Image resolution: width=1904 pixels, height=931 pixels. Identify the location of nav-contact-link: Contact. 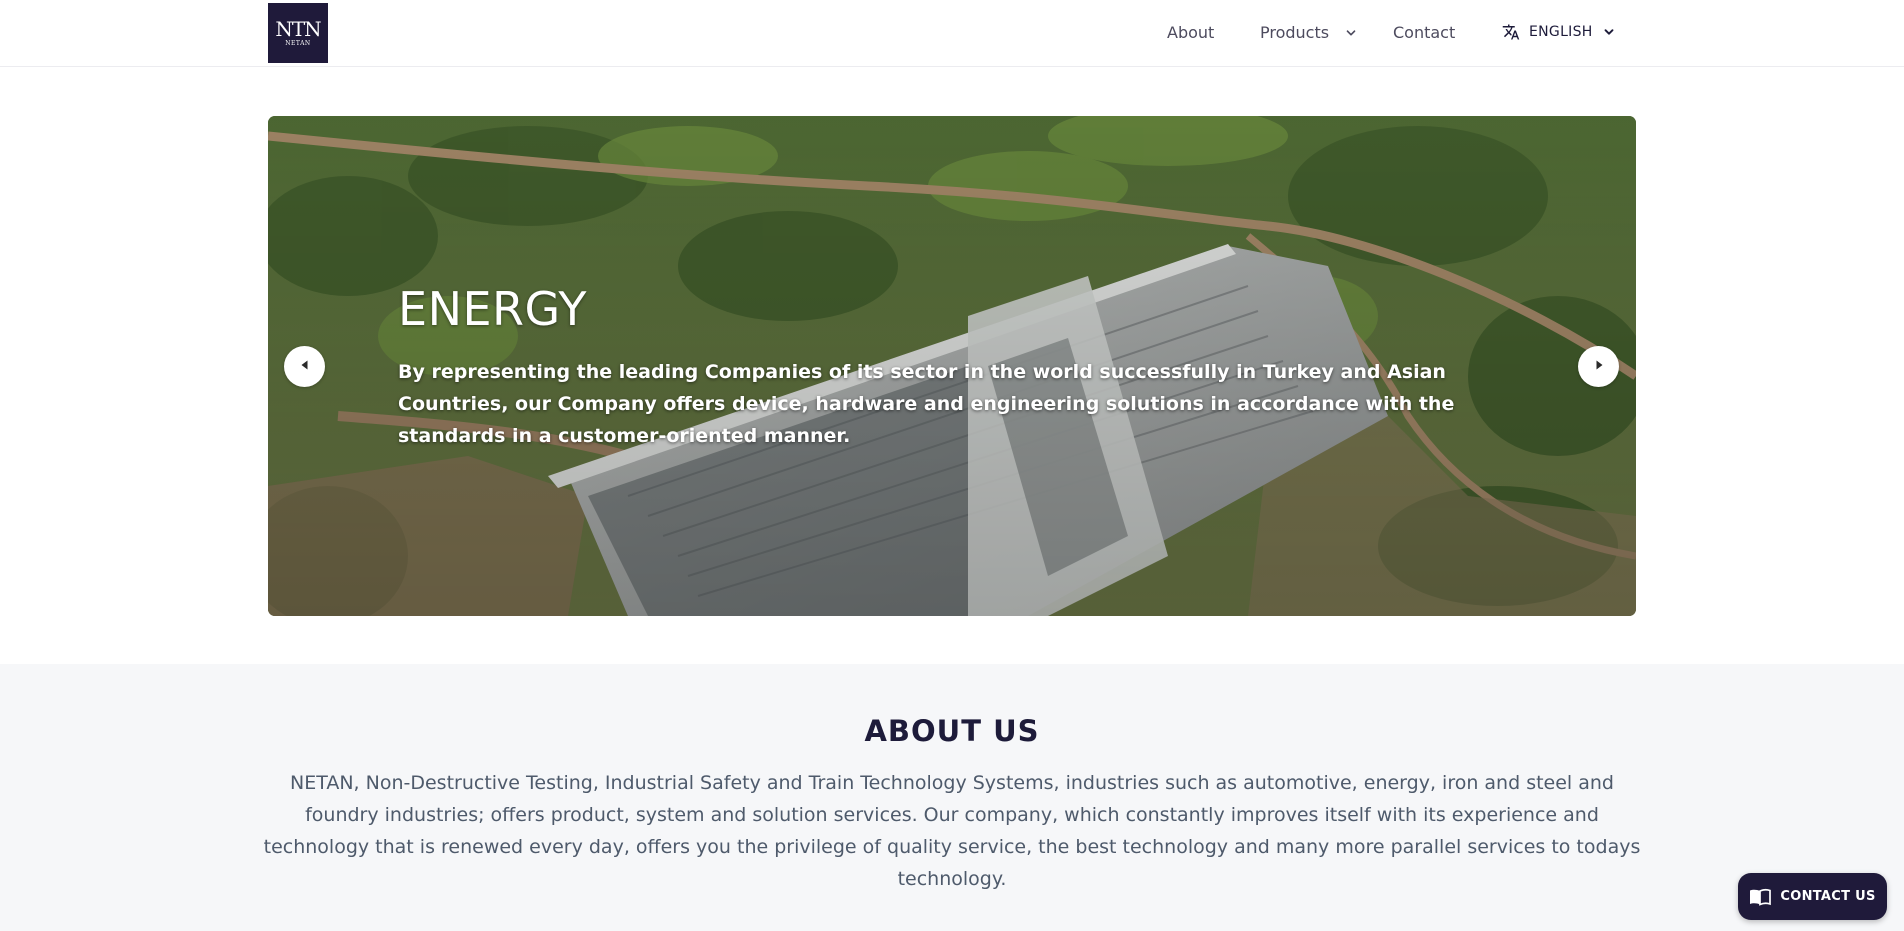
(1424, 32).